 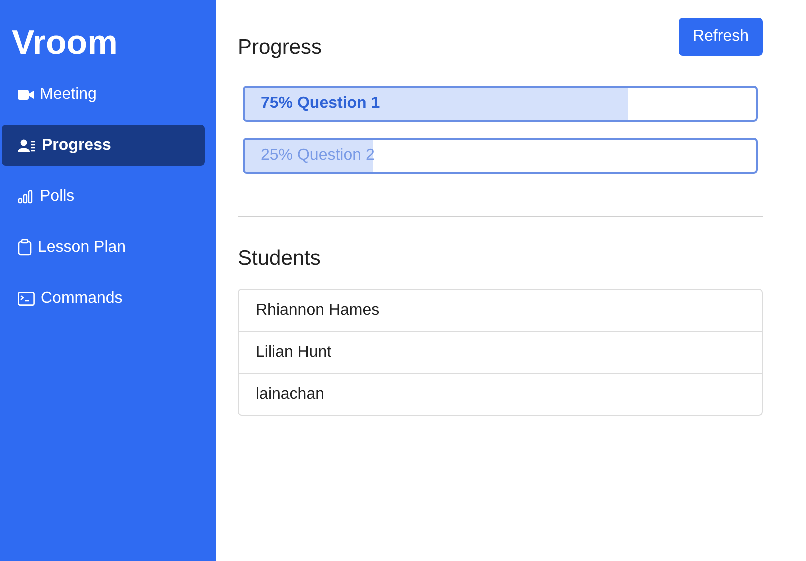 What do you see at coordinates (27, 145) in the screenshot?
I see `person-list-icon` at bounding box center [27, 145].